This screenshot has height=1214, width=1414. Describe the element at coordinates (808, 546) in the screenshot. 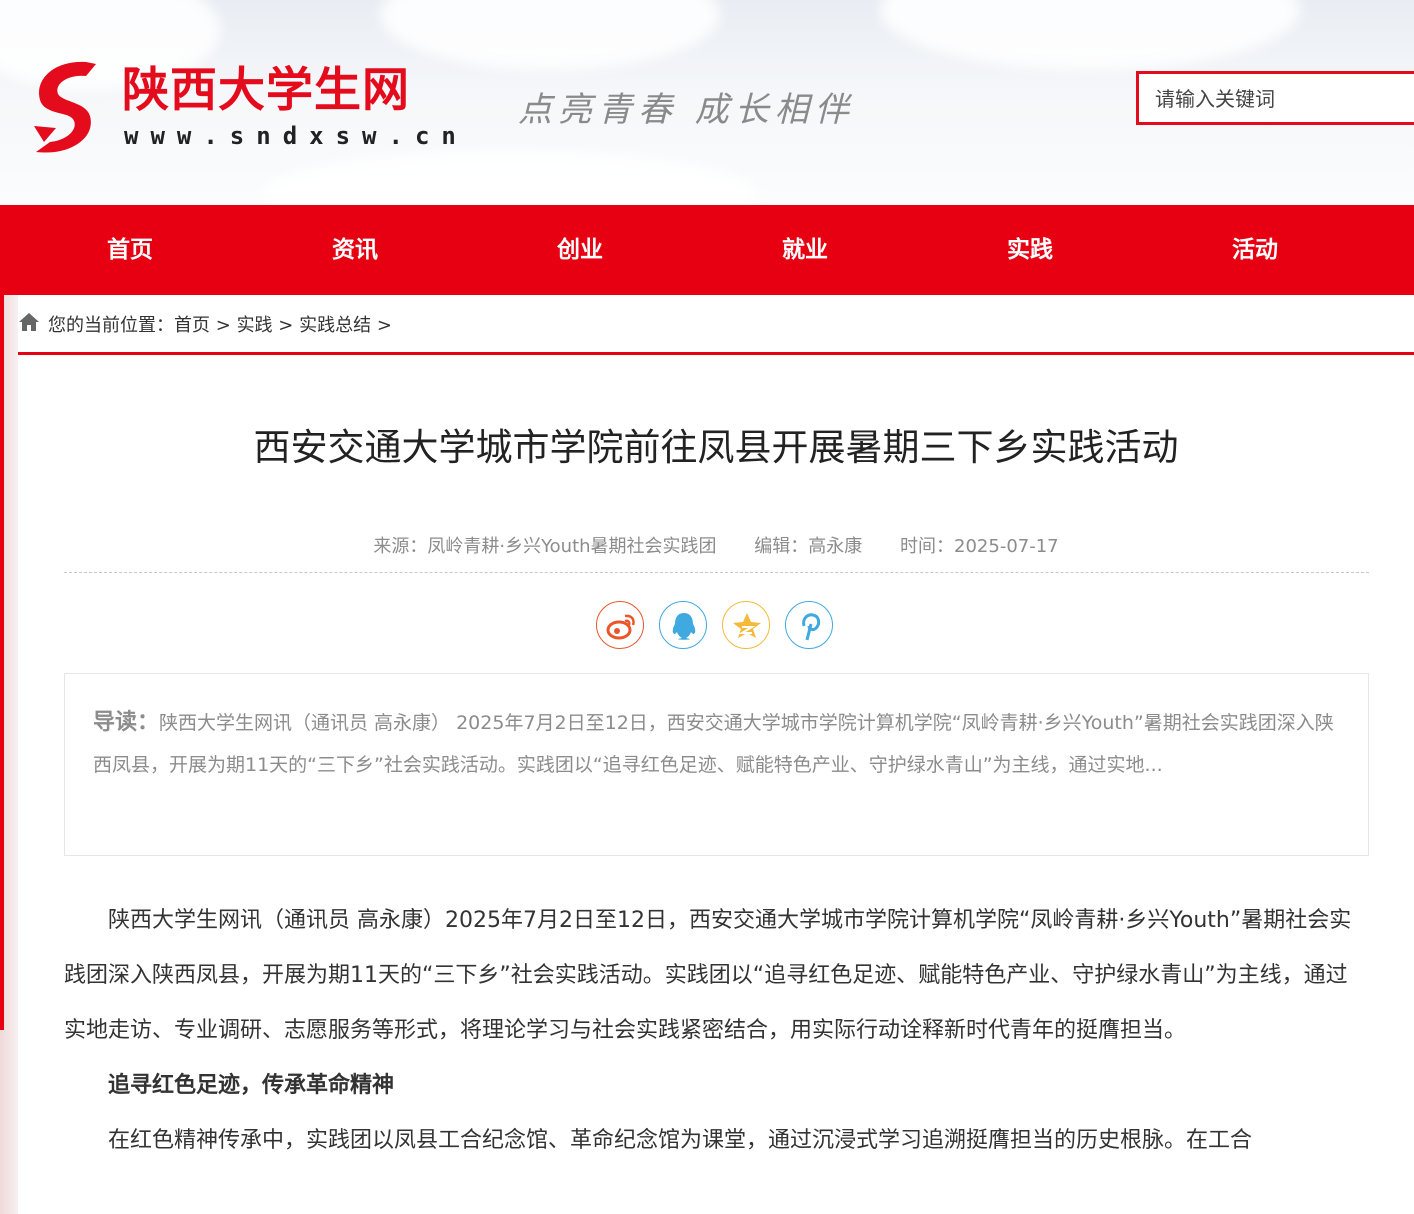

I see `article-editor: 编辑：高永康` at that location.